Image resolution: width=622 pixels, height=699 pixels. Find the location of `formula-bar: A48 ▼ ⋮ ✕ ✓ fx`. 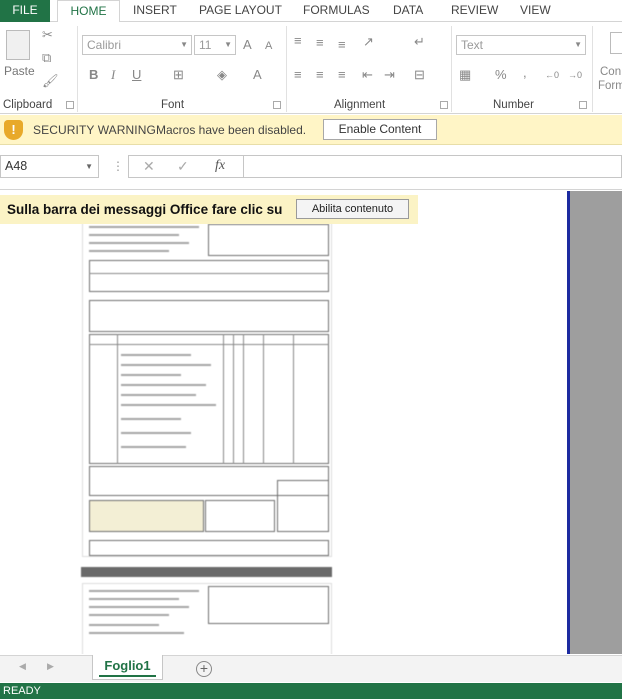

formula-bar: A48 ▼ ⋮ ✕ ✓ fx is located at coordinates (311, 168).